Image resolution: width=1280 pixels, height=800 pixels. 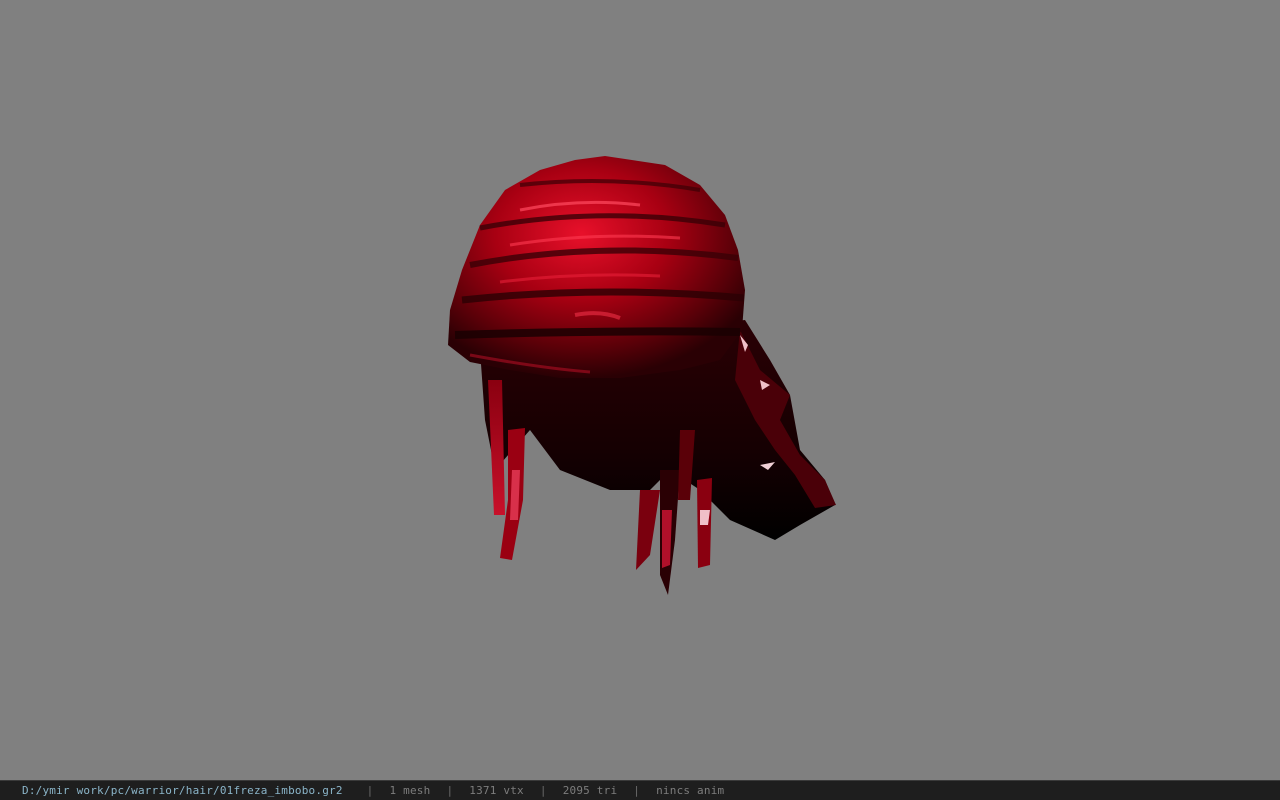 What do you see at coordinates (690, 790) in the screenshot?
I see `anim-status: nincs anim` at bounding box center [690, 790].